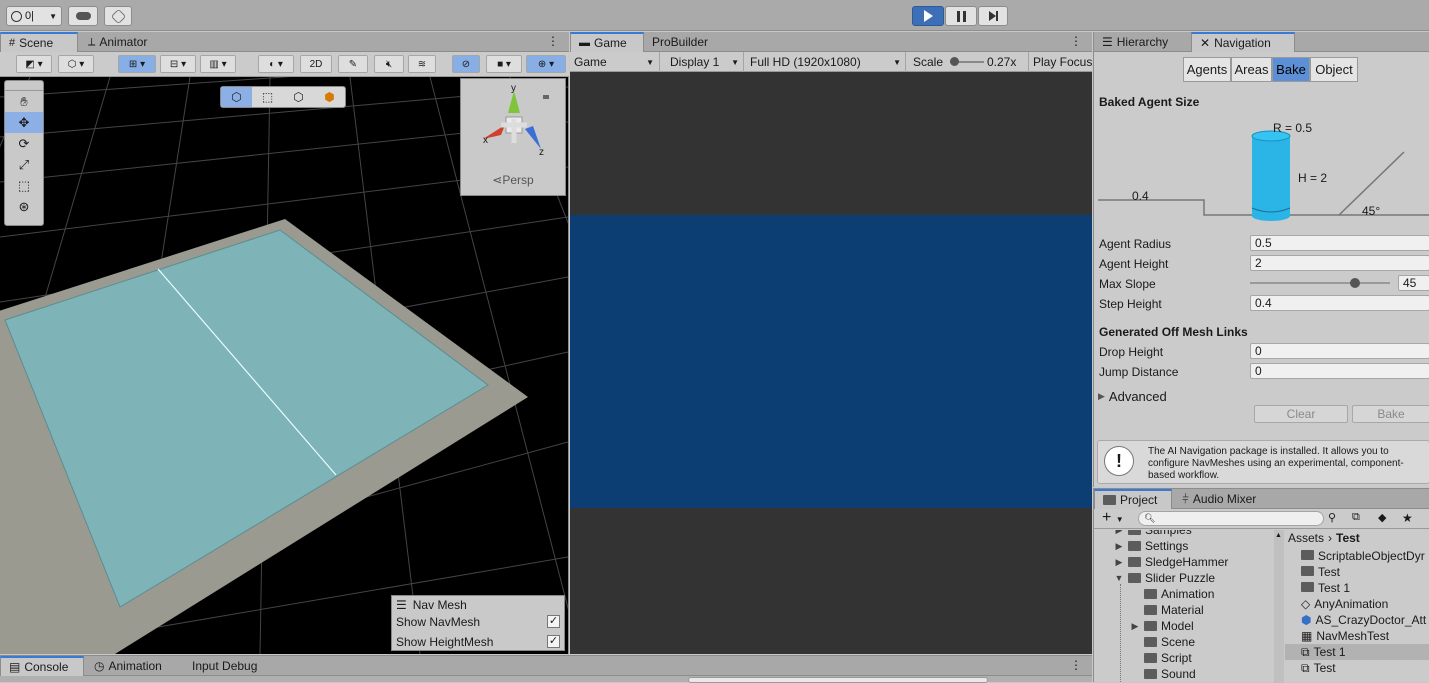 The width and height of the screenshot is (1429, 683). What do you see at coordinates (1339, 263) in the screenshot?
I see `agent-height-field: 2` at bounding box center [1339, 263].